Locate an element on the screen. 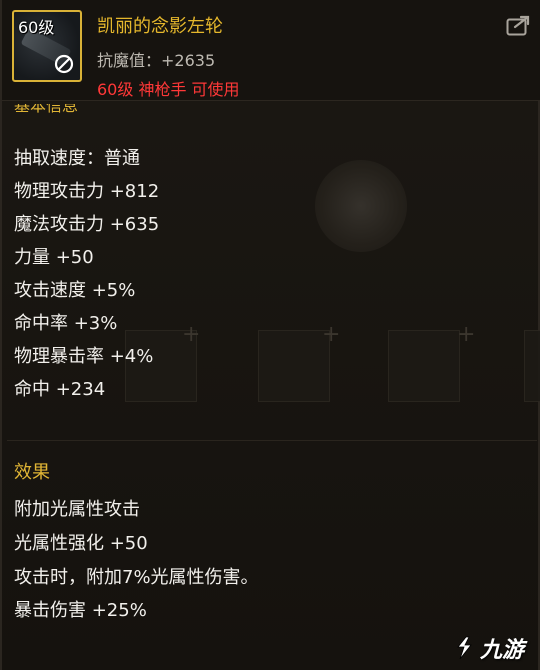 The image size is (540, 670). stat-line: 攻击速度 +5% is located at coordinates (75, 290).